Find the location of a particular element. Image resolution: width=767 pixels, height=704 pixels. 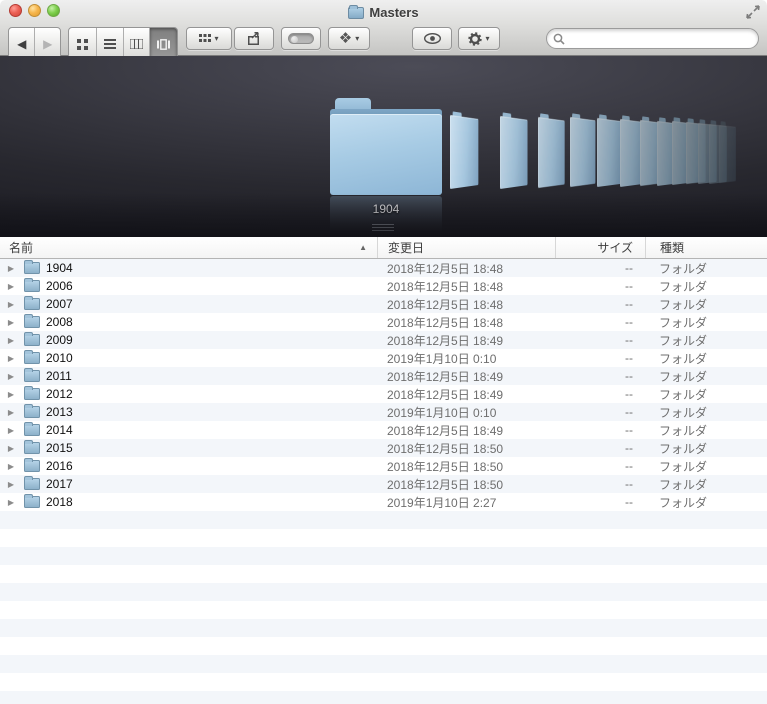

file-name: 2014 is located at coordinates (59, 430).